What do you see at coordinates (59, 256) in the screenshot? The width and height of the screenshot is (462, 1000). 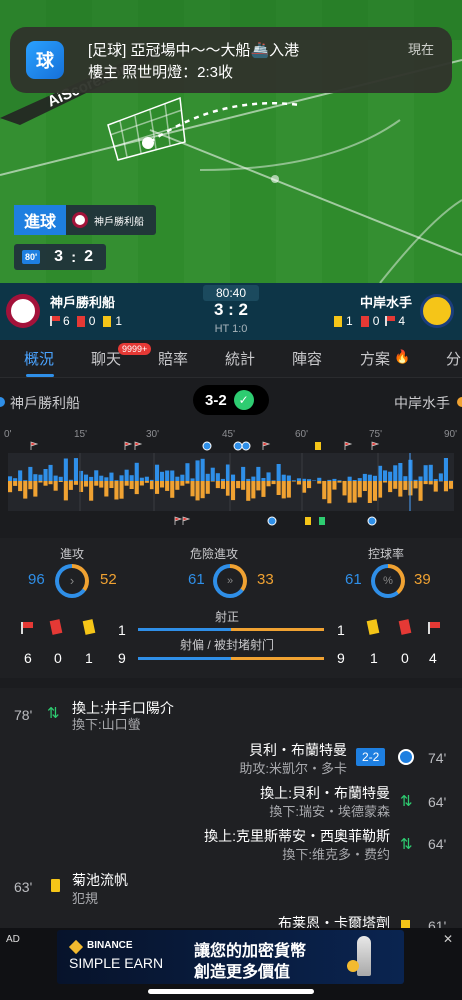 I see `field-home-score: 3` at bounding box center [59, 256].